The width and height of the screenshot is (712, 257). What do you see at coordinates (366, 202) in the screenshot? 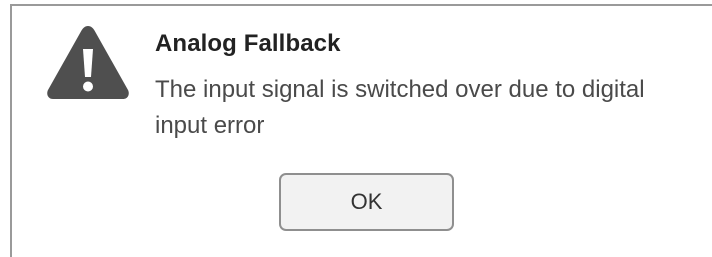
I see `ok-button: OK` at bounding box center [366, 202].